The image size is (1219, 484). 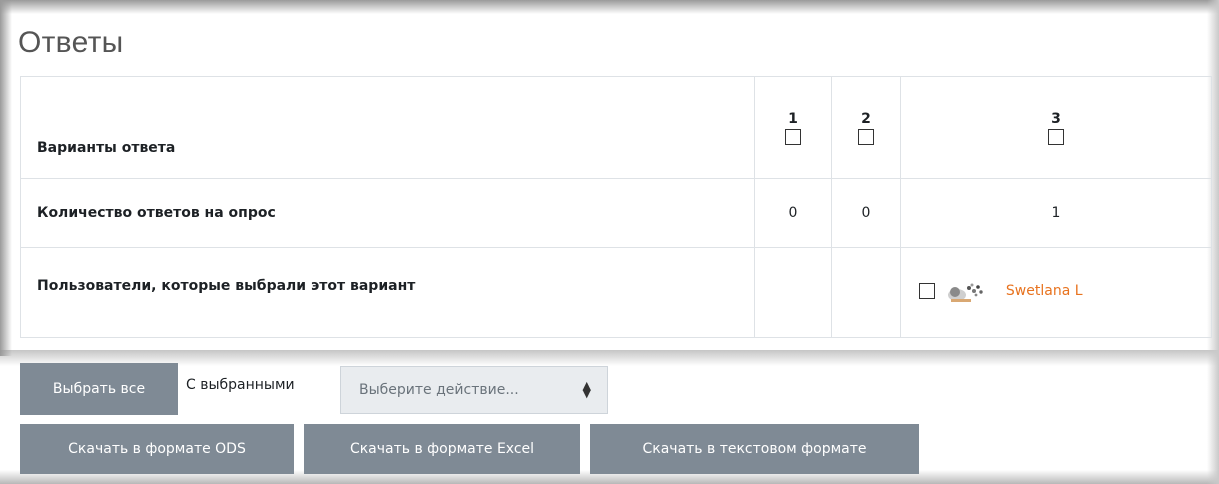 I want to click on select-column-1-checkbox, so click(x=793, y=136).